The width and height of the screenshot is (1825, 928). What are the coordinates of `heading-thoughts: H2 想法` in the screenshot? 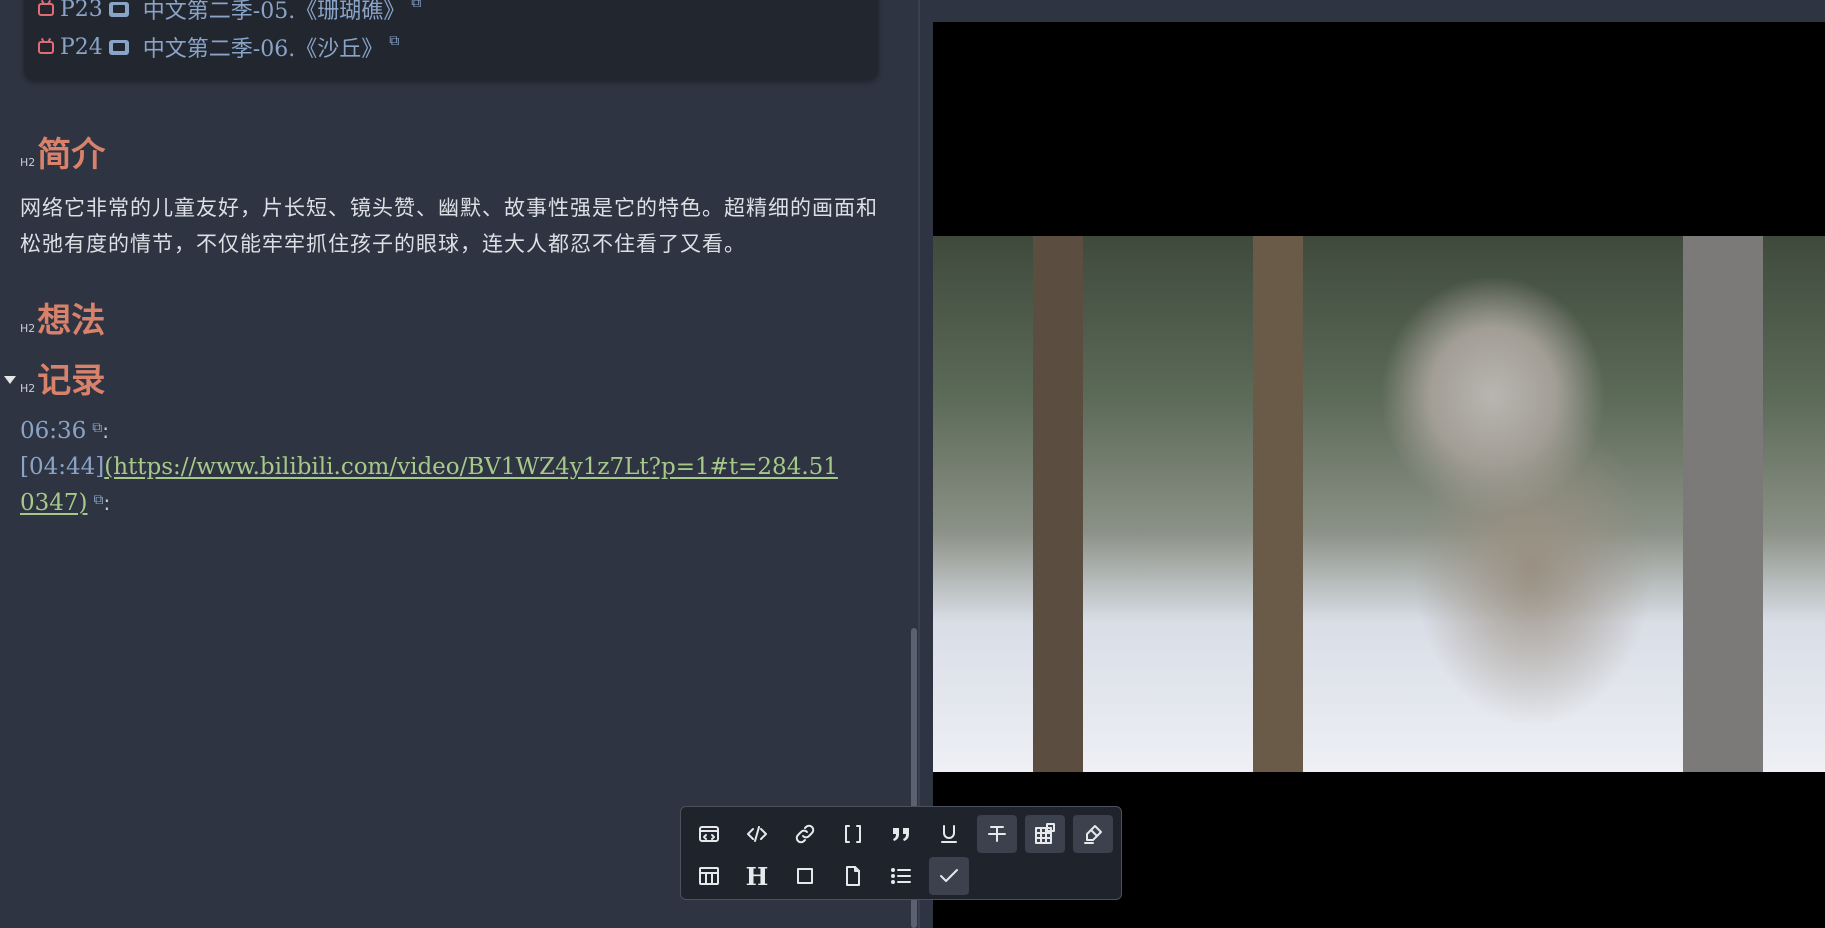 It's located at (62, 321).